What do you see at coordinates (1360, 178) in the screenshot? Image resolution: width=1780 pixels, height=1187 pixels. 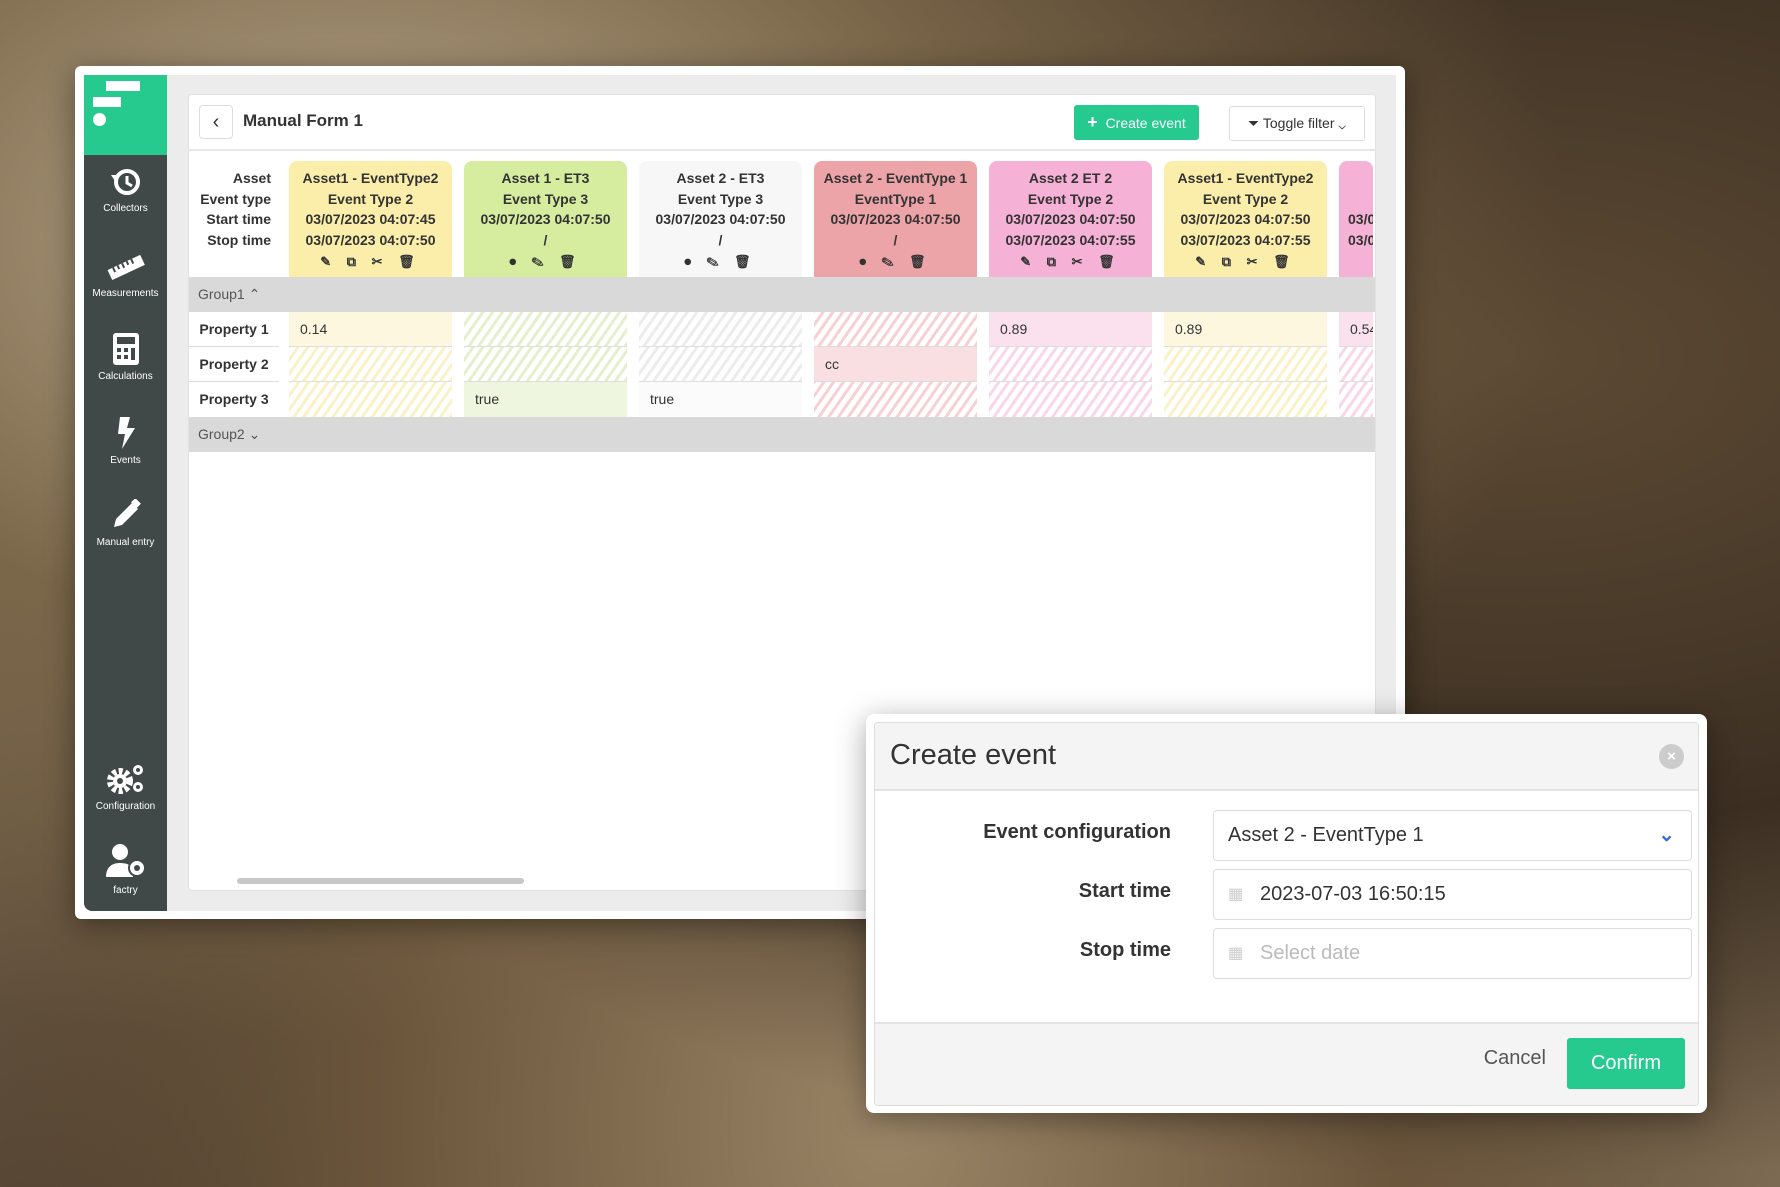 I see `event-asset` at bounding box center [1360, 178].